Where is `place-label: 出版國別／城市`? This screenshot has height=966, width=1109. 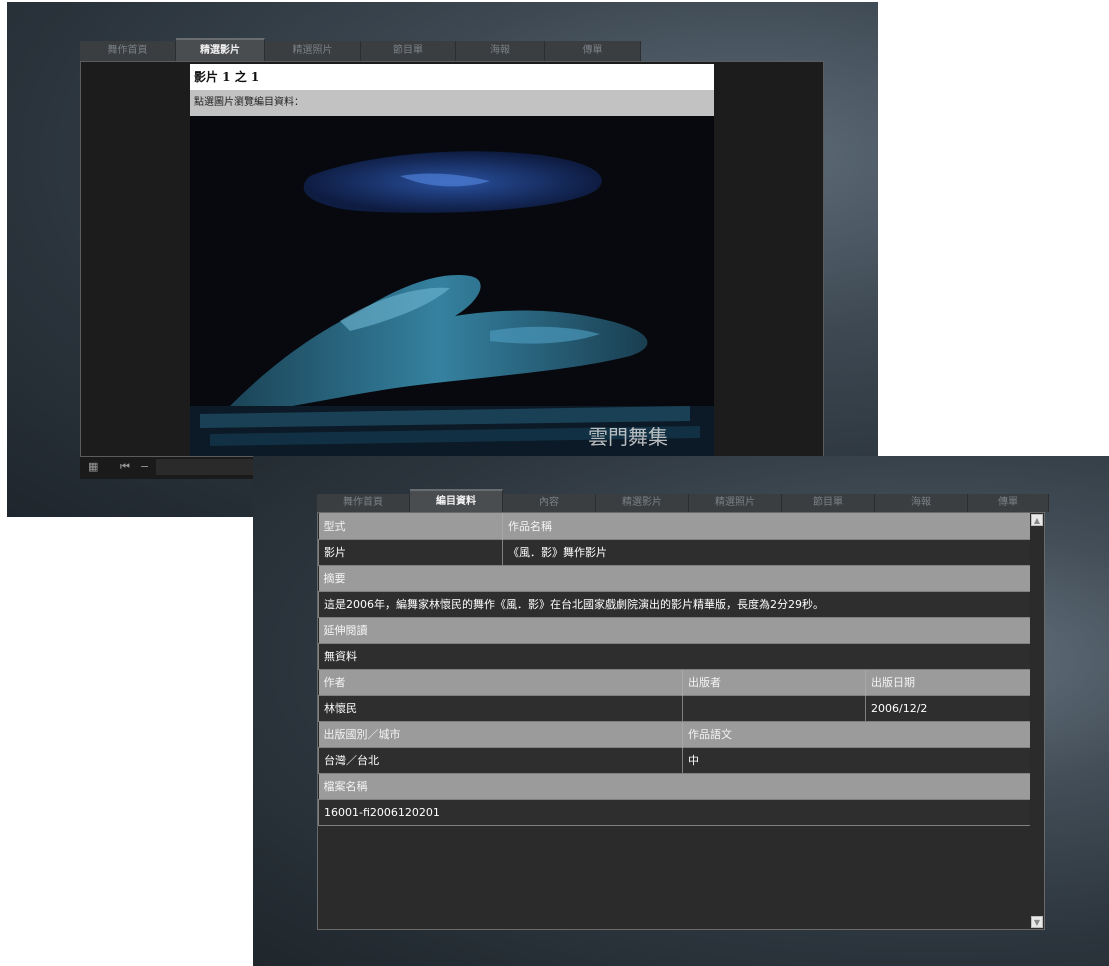
place-label: 出版國別／城市 is located at coordinates (500, 734).